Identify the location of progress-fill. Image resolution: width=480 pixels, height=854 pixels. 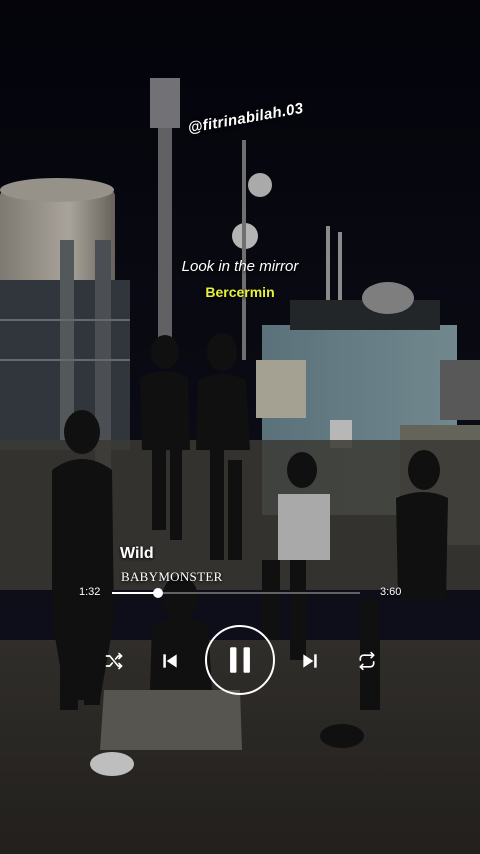
(135, 593).